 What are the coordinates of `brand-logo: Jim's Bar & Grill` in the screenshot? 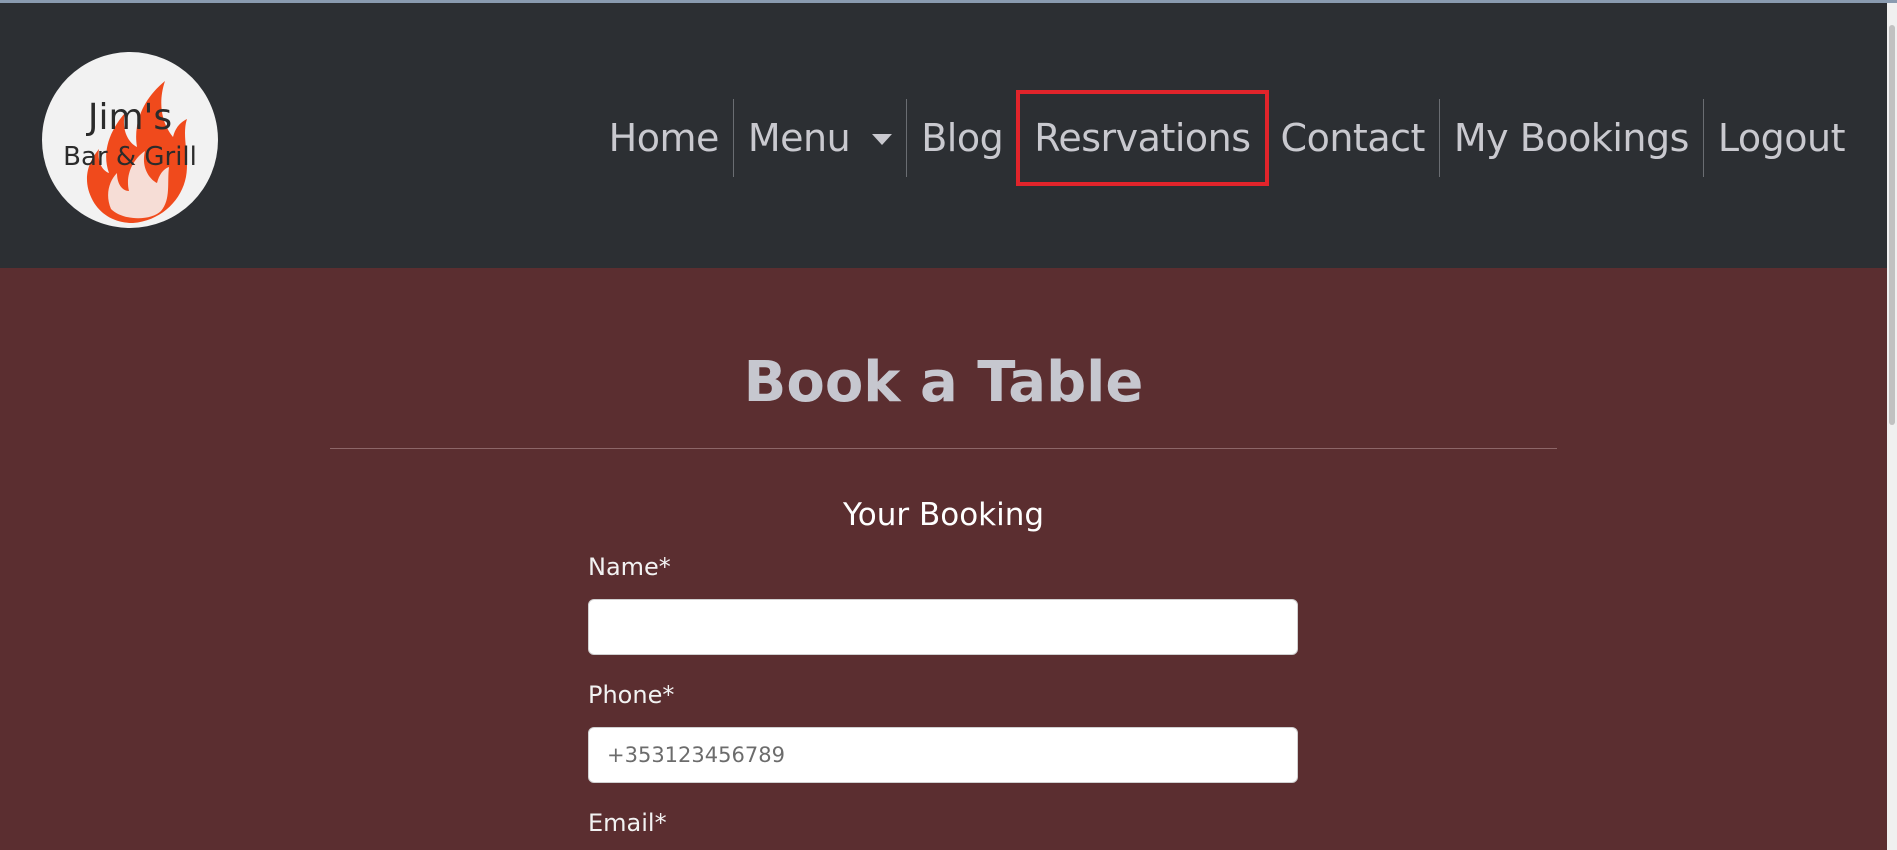 It's located at (130, 140).